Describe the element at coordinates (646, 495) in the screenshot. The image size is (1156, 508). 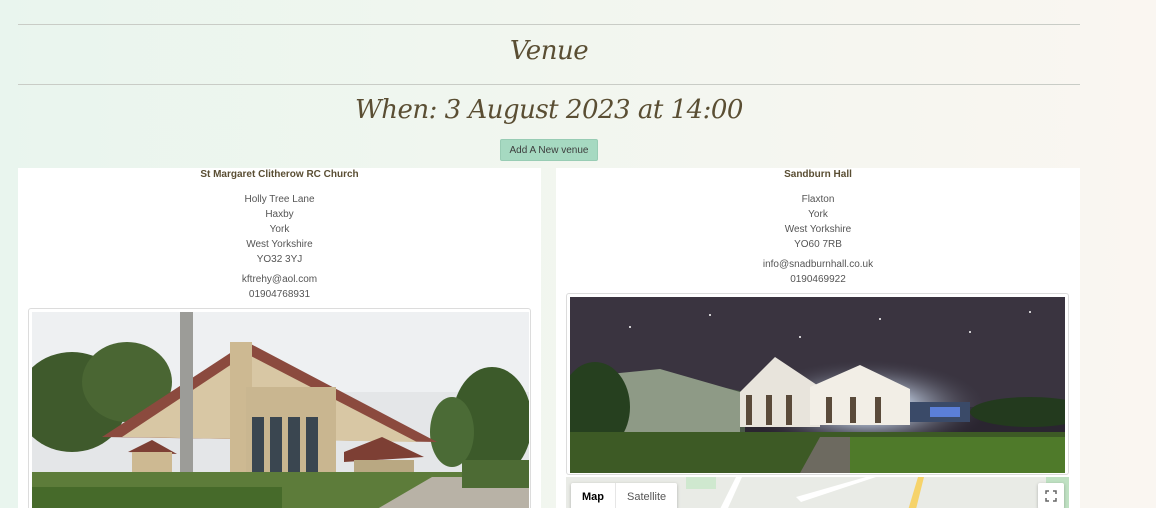
I see `tab-satellite: Satellite` at that location.